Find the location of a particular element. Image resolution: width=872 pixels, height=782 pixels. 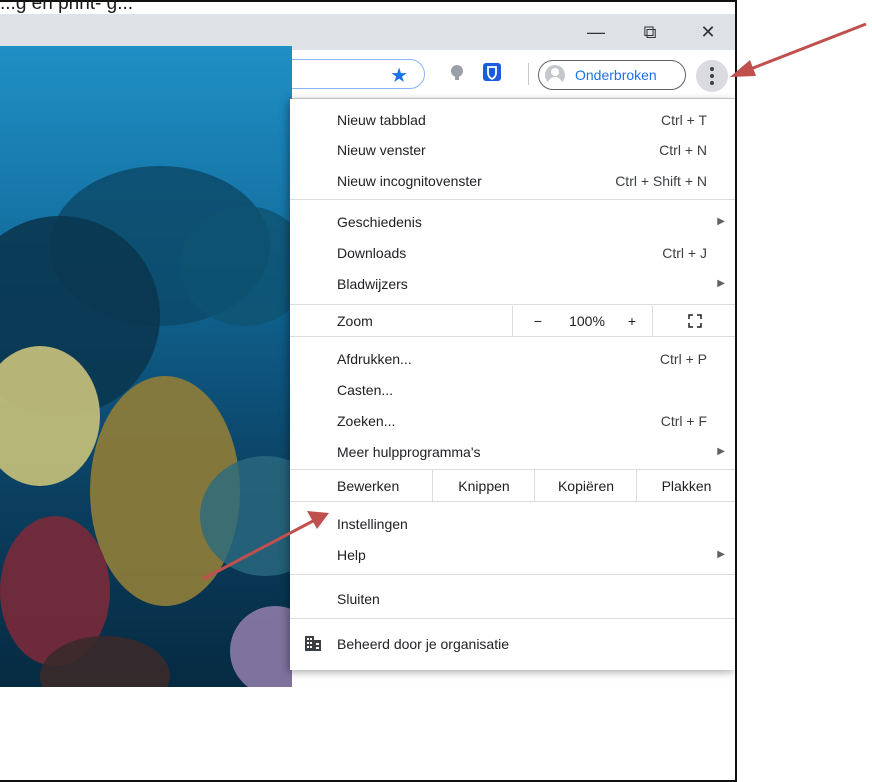

copy-label: Kopiëren is located at coordinates (586, 485).